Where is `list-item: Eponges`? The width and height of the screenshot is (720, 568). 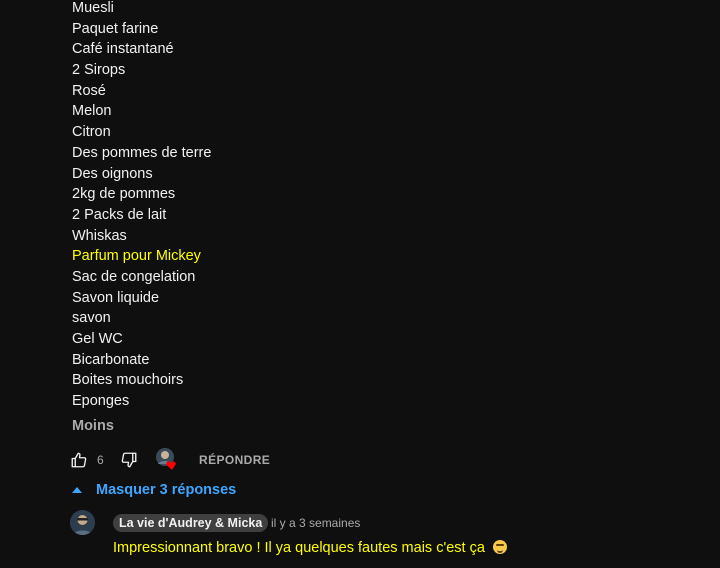
list-item: Eponges is located at coordinates (101, 401).